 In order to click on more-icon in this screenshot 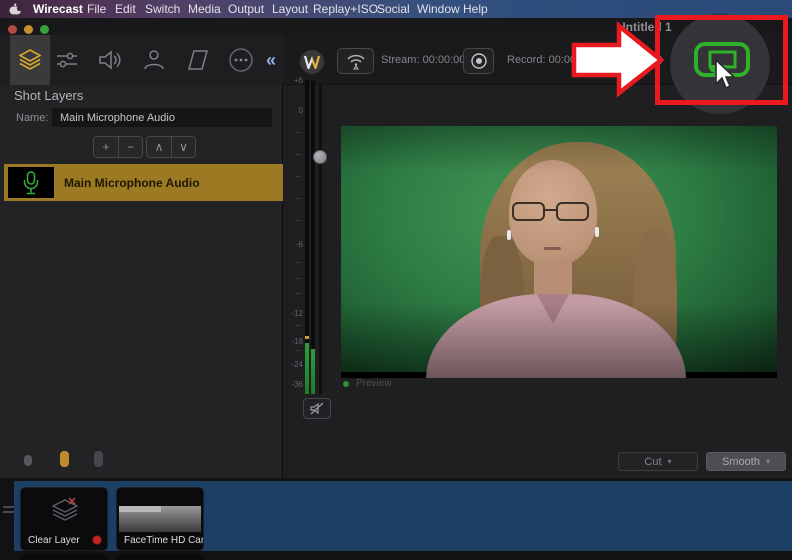, I will do `click(241, 60)`.